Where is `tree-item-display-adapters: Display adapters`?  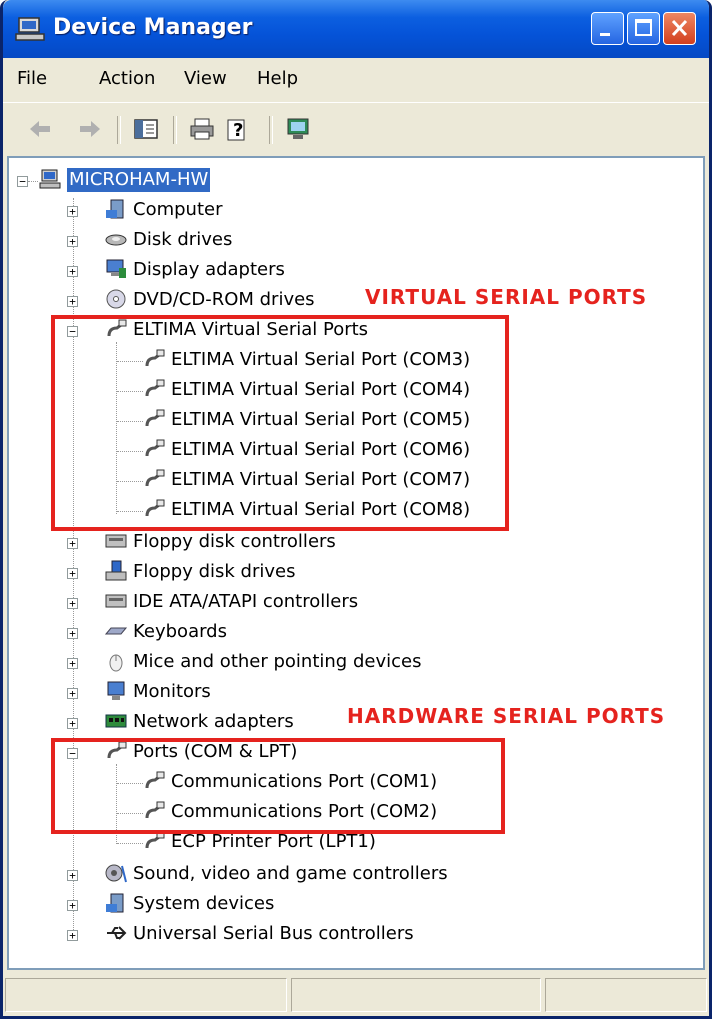
tree-item-display-adapters: Display adapters is located at coordinates (209, 270).